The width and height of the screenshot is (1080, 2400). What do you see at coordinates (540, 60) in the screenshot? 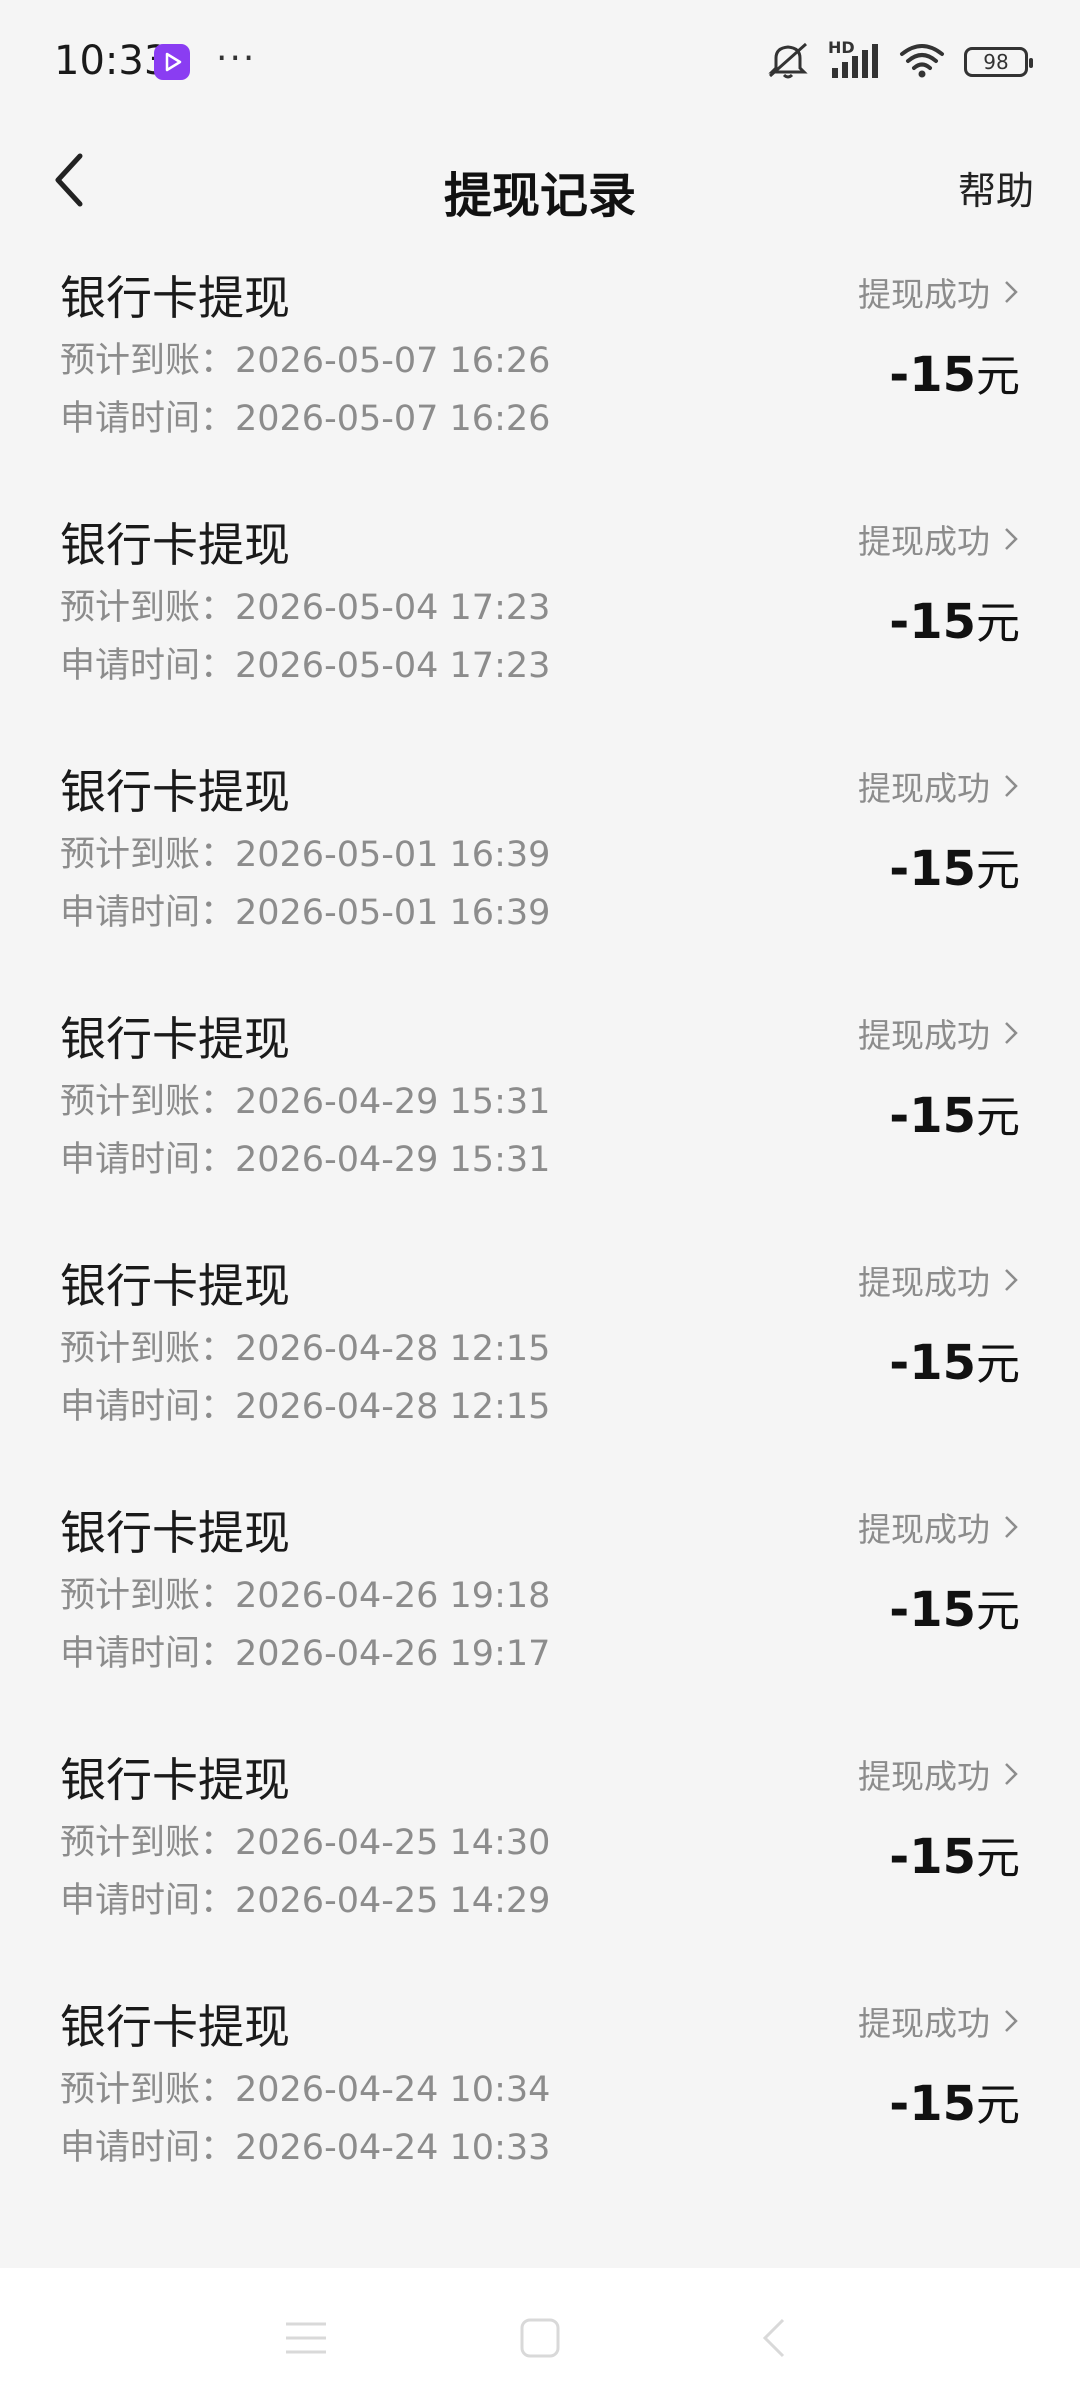
I see `status-bar: 10:33 ··· HD 98` at bounding box center [540, 60].